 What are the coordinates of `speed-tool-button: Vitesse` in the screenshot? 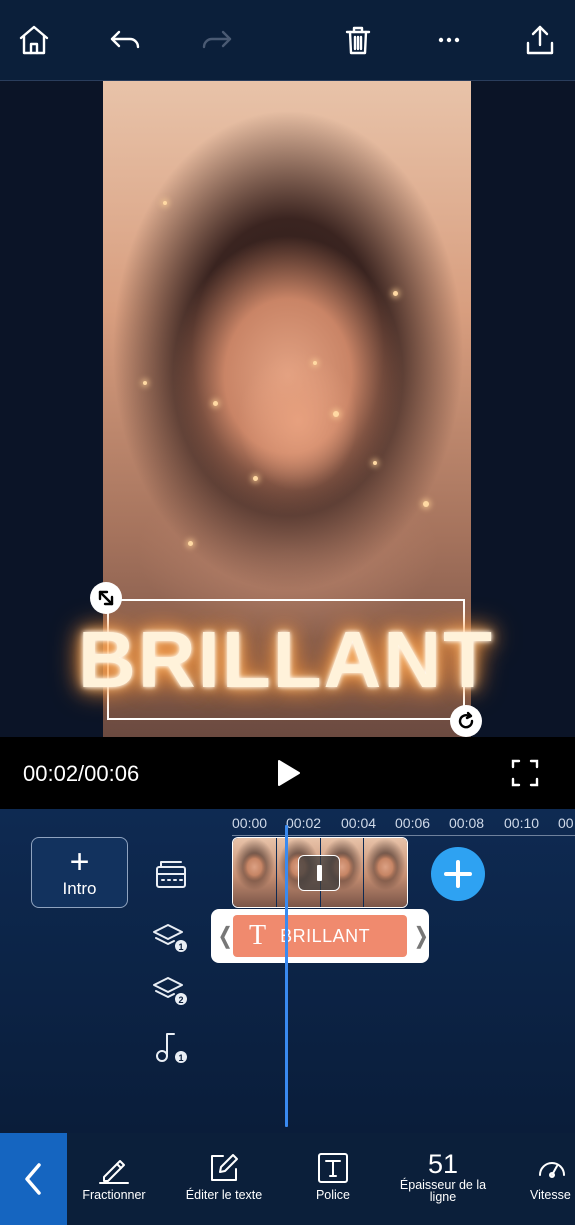 It's located at (549, 1179).